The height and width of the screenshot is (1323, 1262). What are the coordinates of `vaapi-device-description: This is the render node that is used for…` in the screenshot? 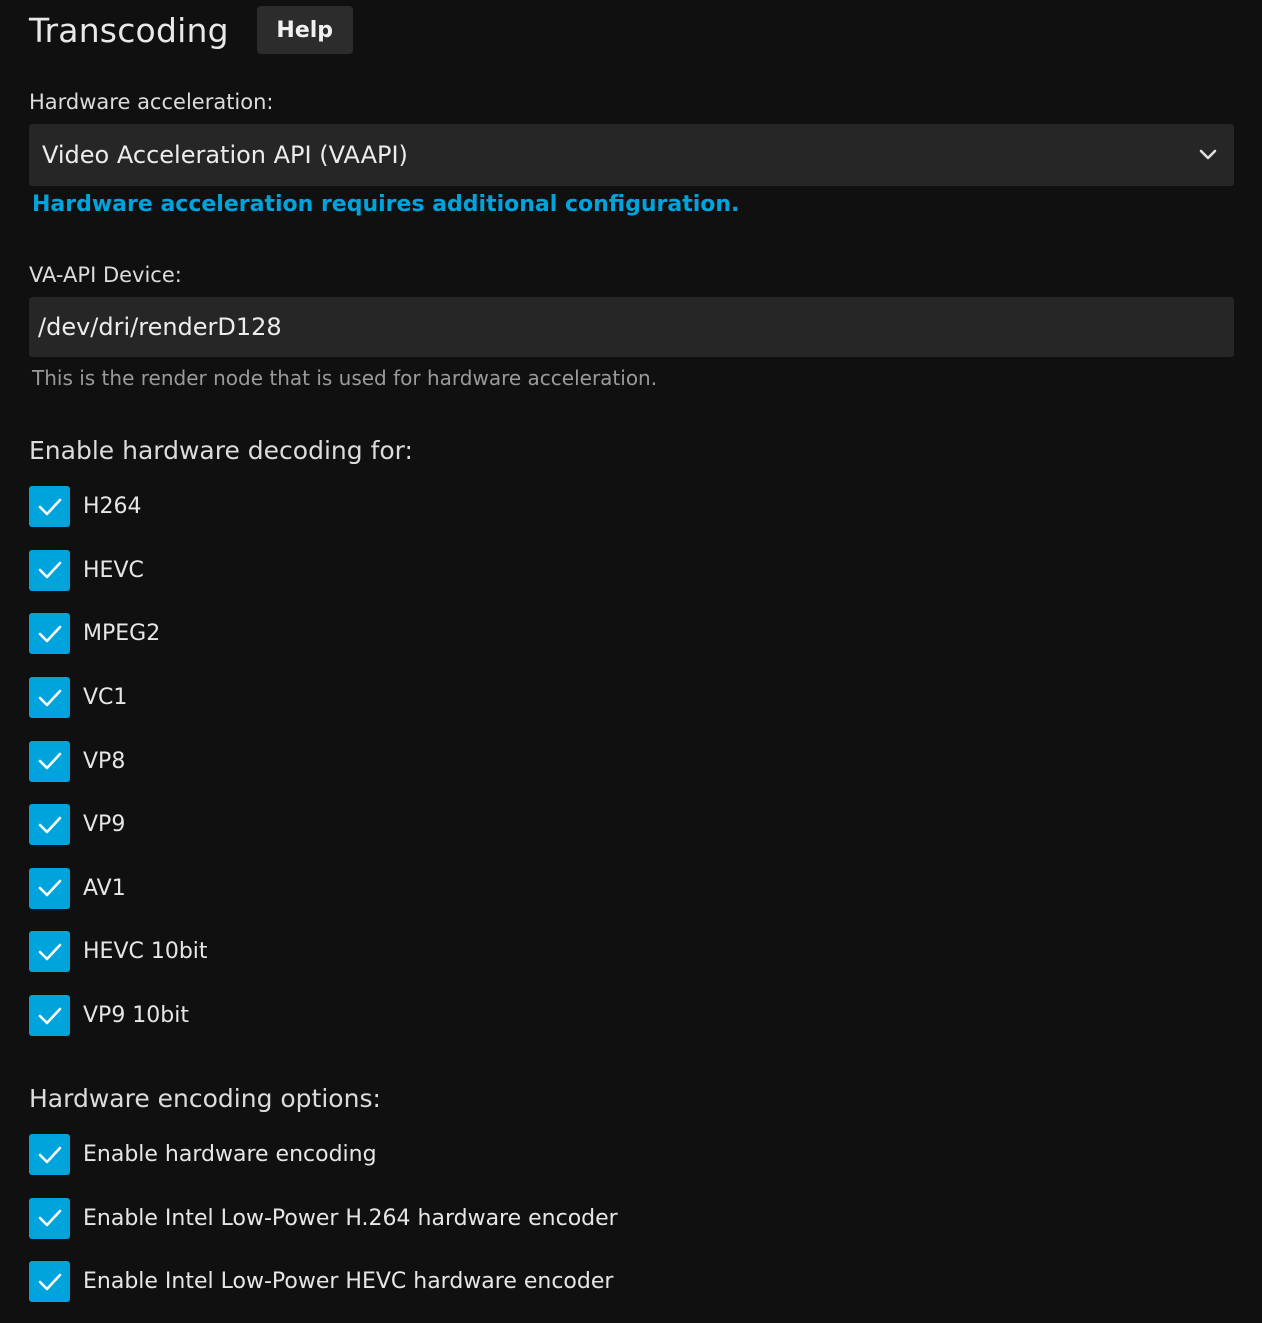 It's located at (345, 378).